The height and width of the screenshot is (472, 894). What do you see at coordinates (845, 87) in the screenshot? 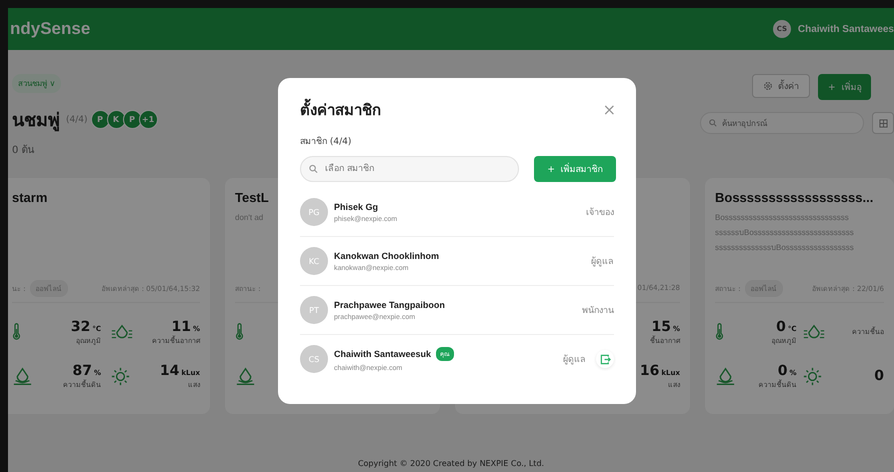
I see `add-device-button: + เพิ่มอุ` at bounding box center [845, 87].